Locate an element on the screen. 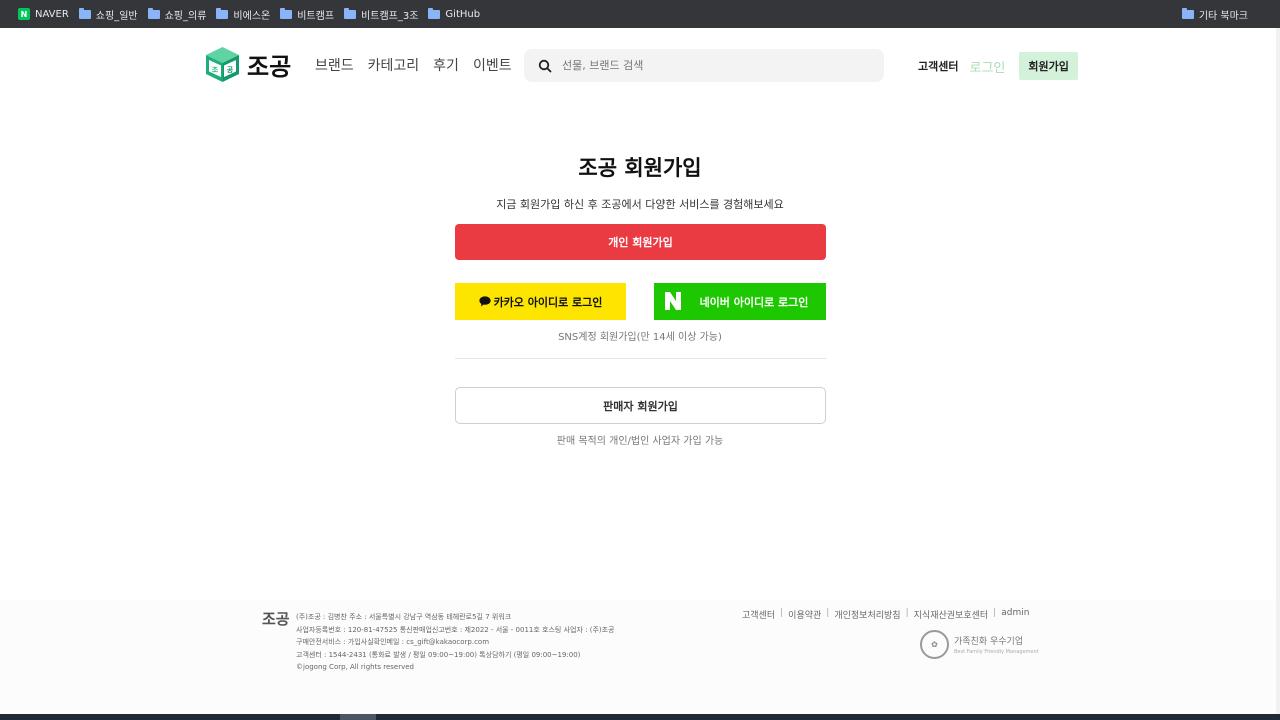  kakao-login-button: 카카오 아이디로 로그인 is located at coordinates (540, 301).